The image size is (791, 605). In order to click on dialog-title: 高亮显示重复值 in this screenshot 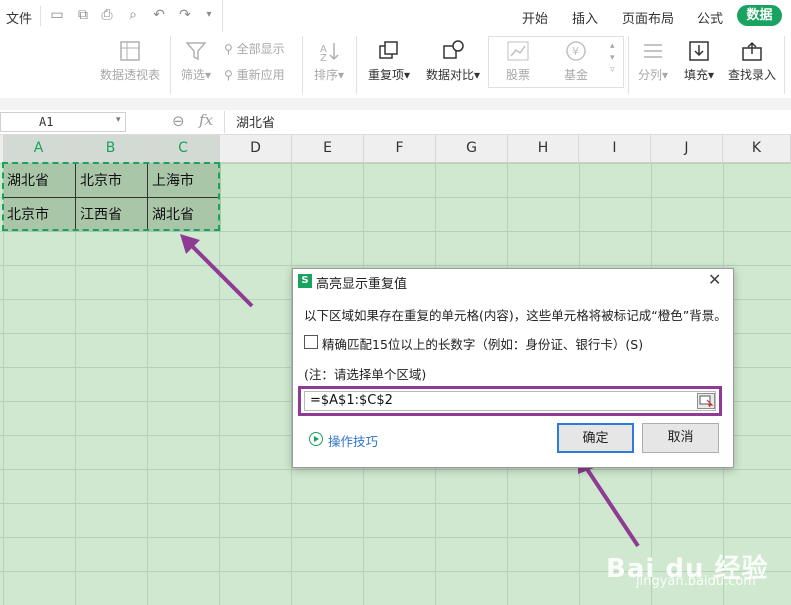, I will do `click(362, 284)`.